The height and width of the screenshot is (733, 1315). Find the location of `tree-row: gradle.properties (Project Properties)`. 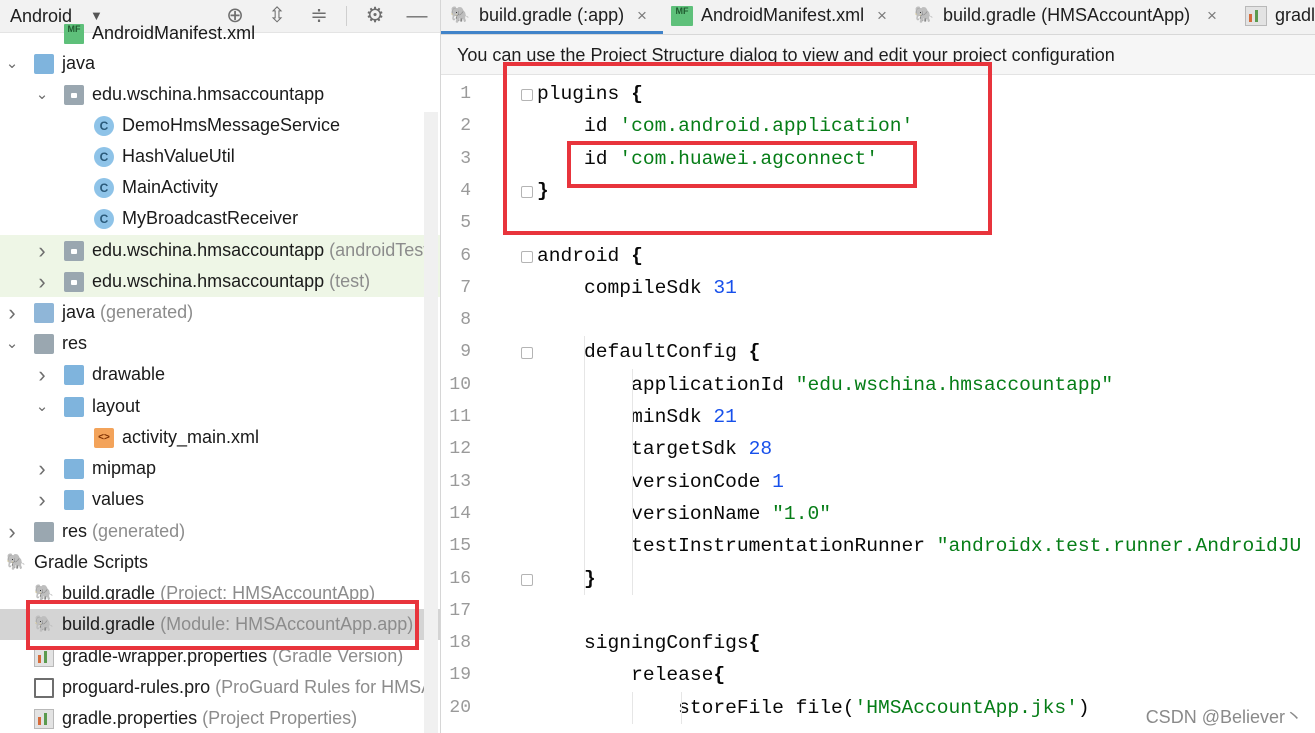

tree-row: gradle.properties (Project Properties) is located at coordinates (220, 718).